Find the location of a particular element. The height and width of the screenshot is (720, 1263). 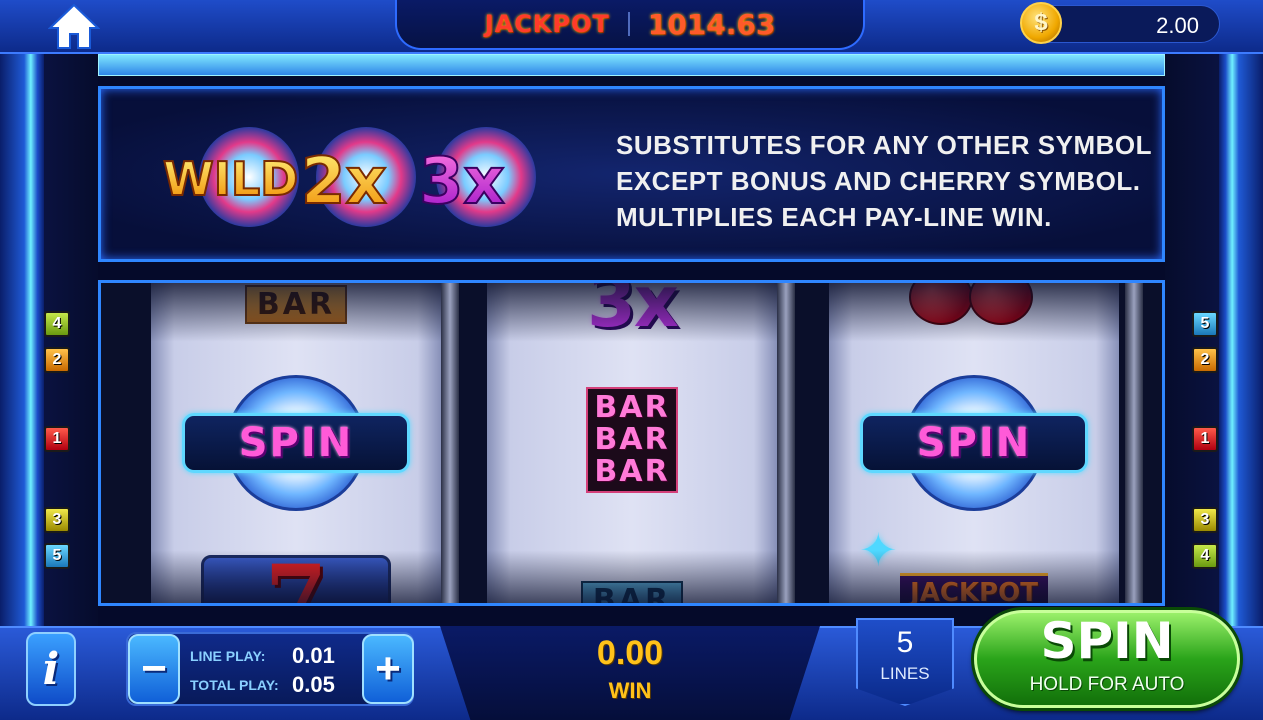

total-play-label: TOTAL PLAY: is located at coordinates (234, 685).